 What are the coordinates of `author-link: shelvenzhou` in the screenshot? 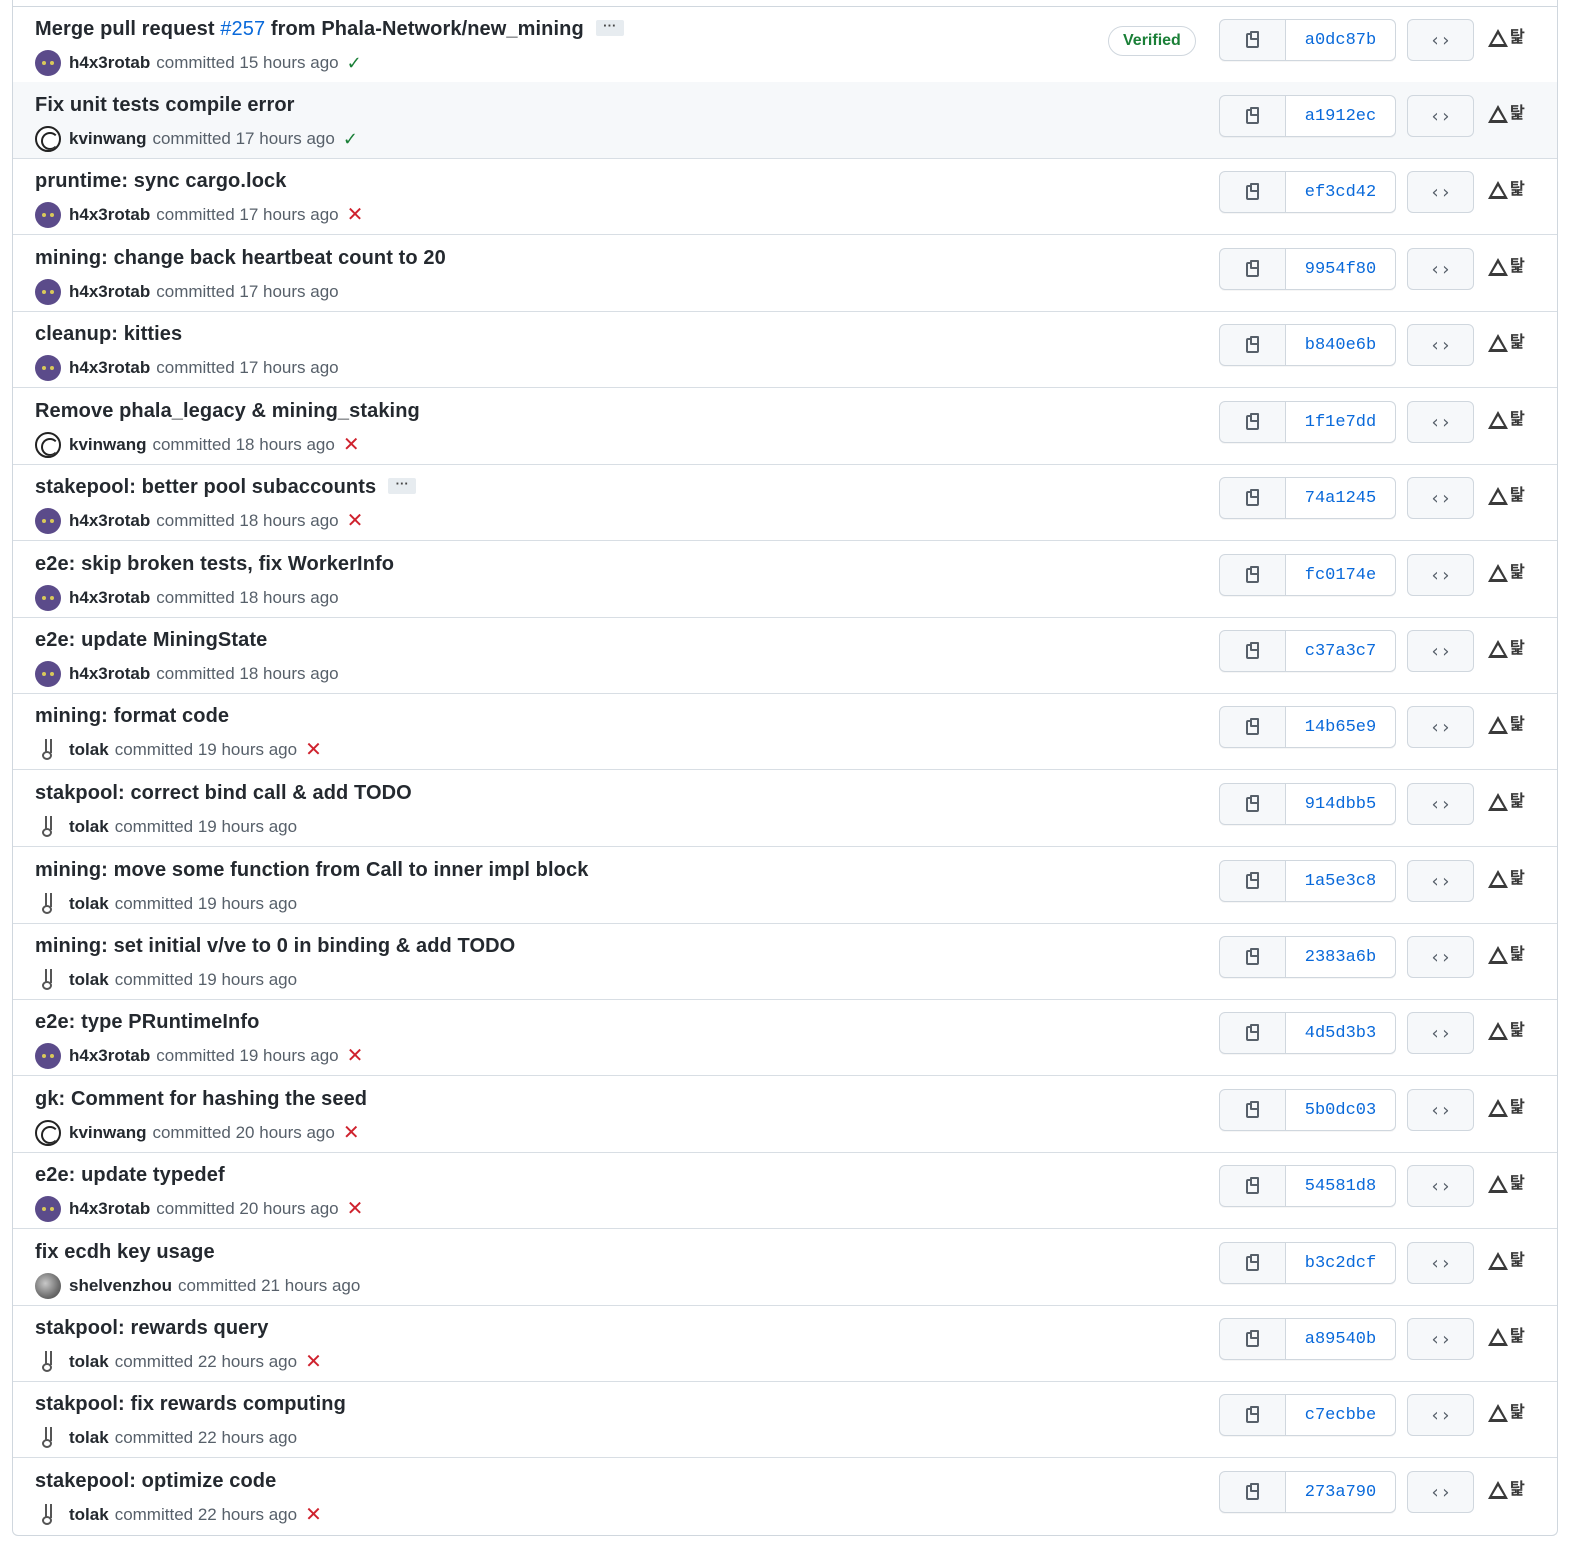 It's located at (120, 1286).